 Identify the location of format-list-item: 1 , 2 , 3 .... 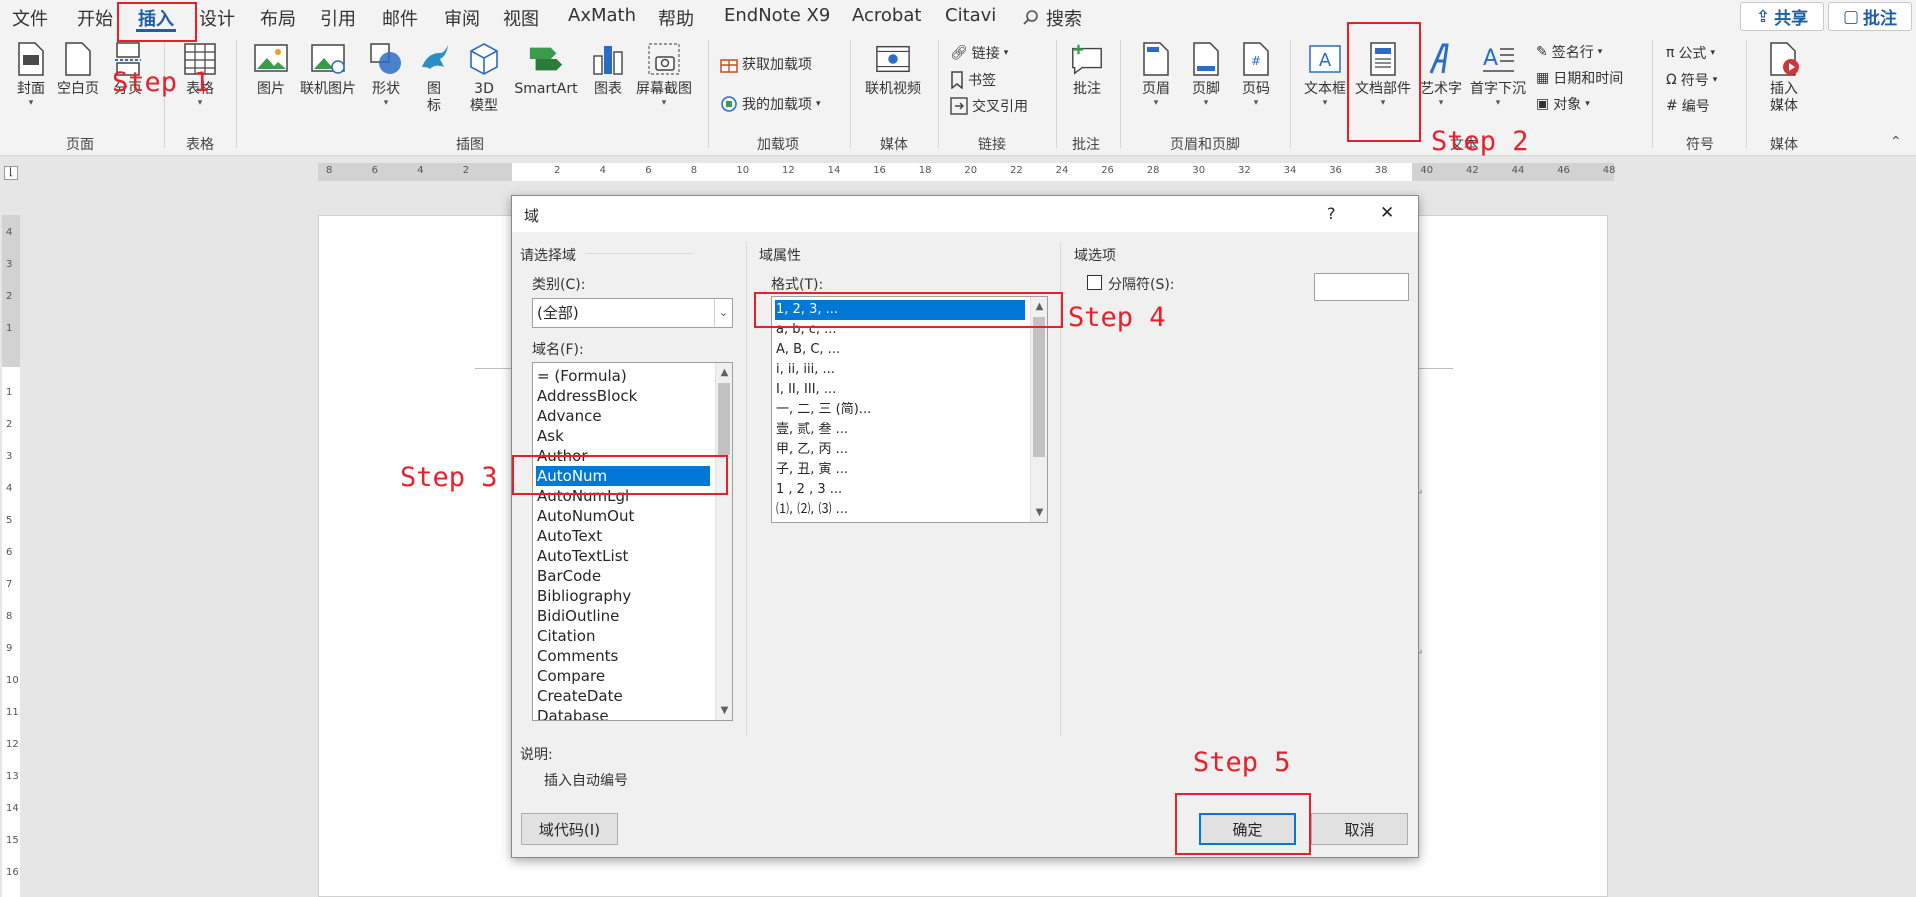
(900, 490).